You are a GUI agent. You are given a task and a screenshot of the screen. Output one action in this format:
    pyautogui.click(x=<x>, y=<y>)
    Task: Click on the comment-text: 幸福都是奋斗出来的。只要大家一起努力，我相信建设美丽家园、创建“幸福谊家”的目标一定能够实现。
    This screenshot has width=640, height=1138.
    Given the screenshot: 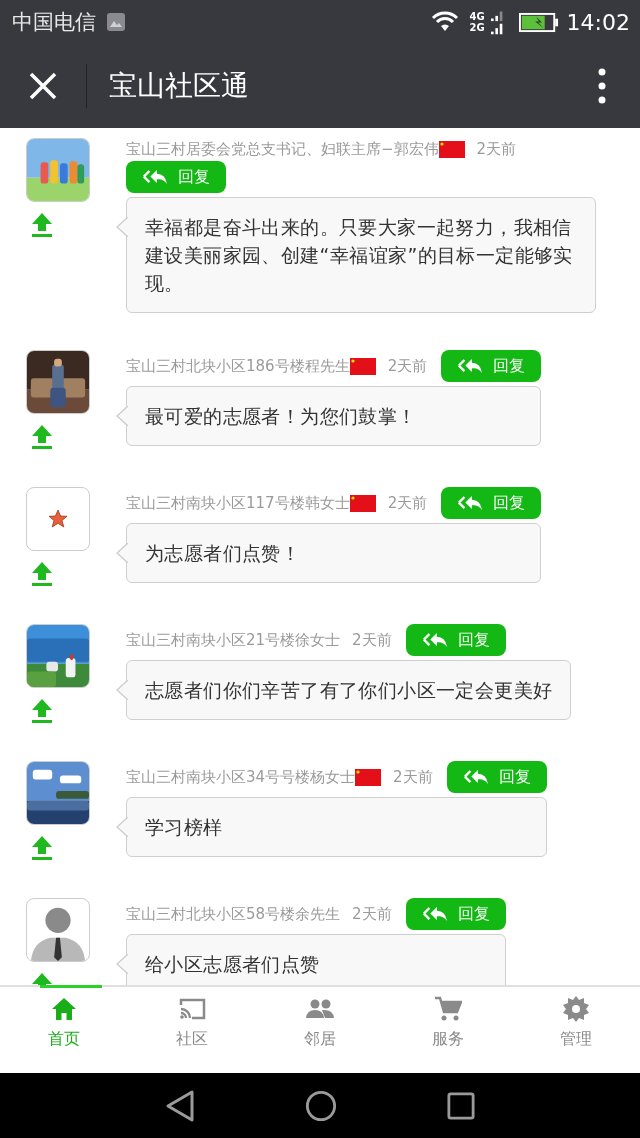 What is the action you would take?
    pyautogui.click(x=359, y=255)
    